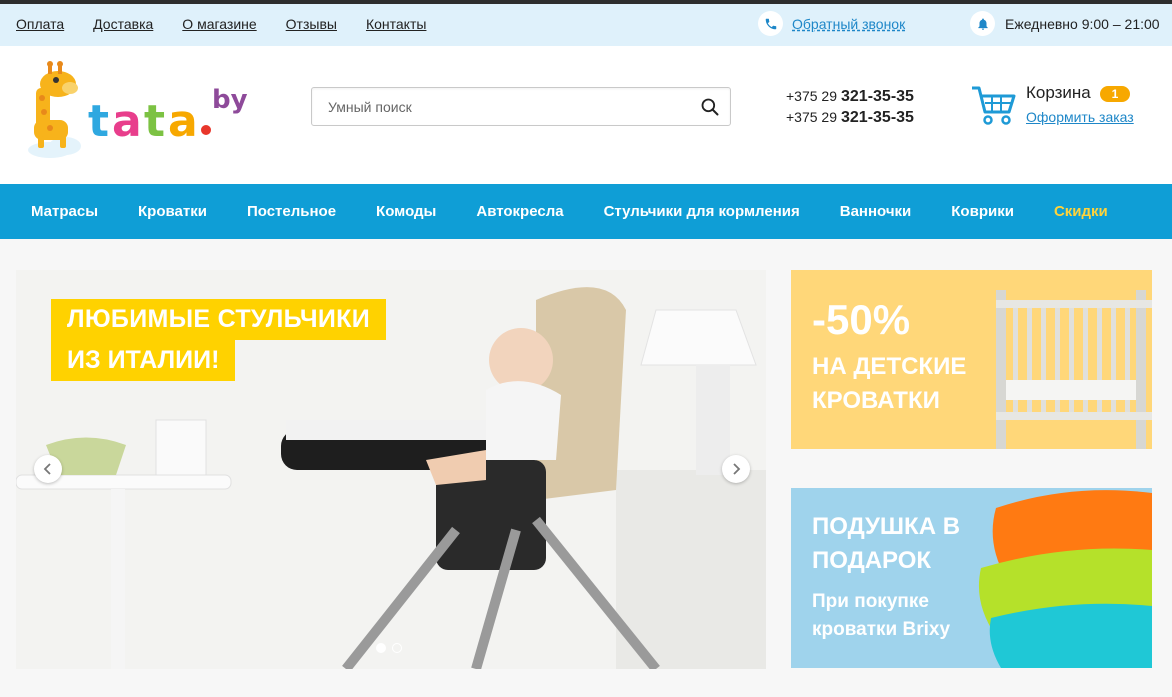 This screenshot has width=1172, height=697. What do you see at coordinates (1082, 23) in the screenshot?
I see `hours-text: Ежедневно 9:00 – 21:00` at bounding box center [1082, 23].